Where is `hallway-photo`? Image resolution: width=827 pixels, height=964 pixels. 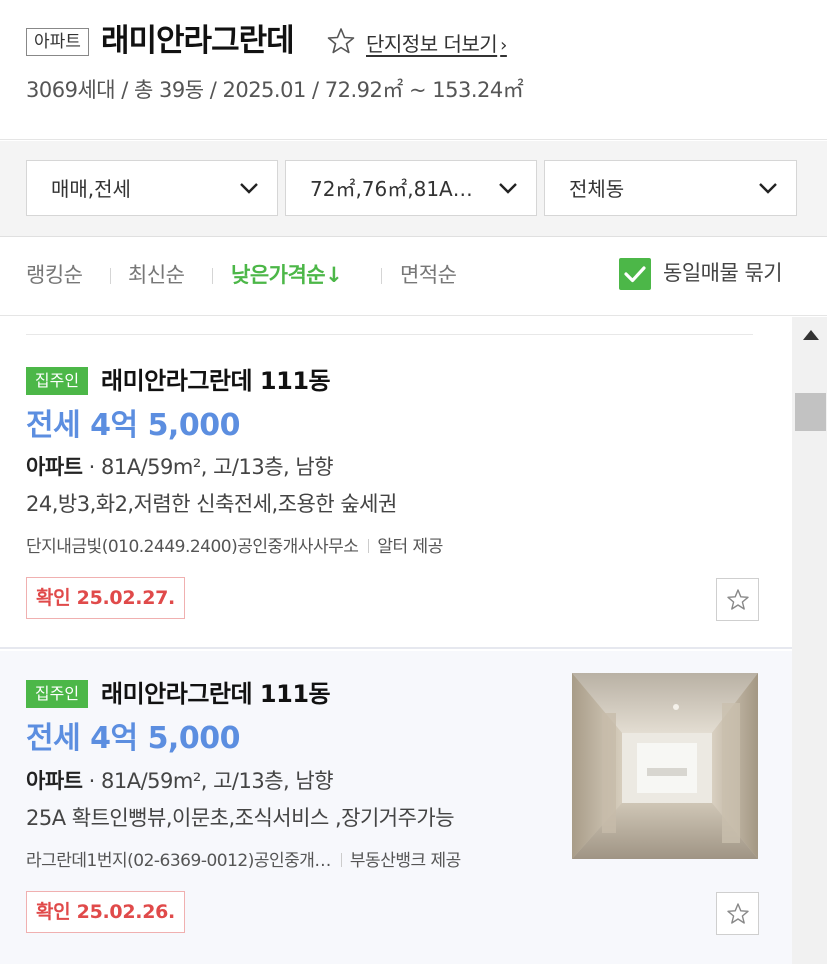
hallway-photo is located at coordinates (665, 766).